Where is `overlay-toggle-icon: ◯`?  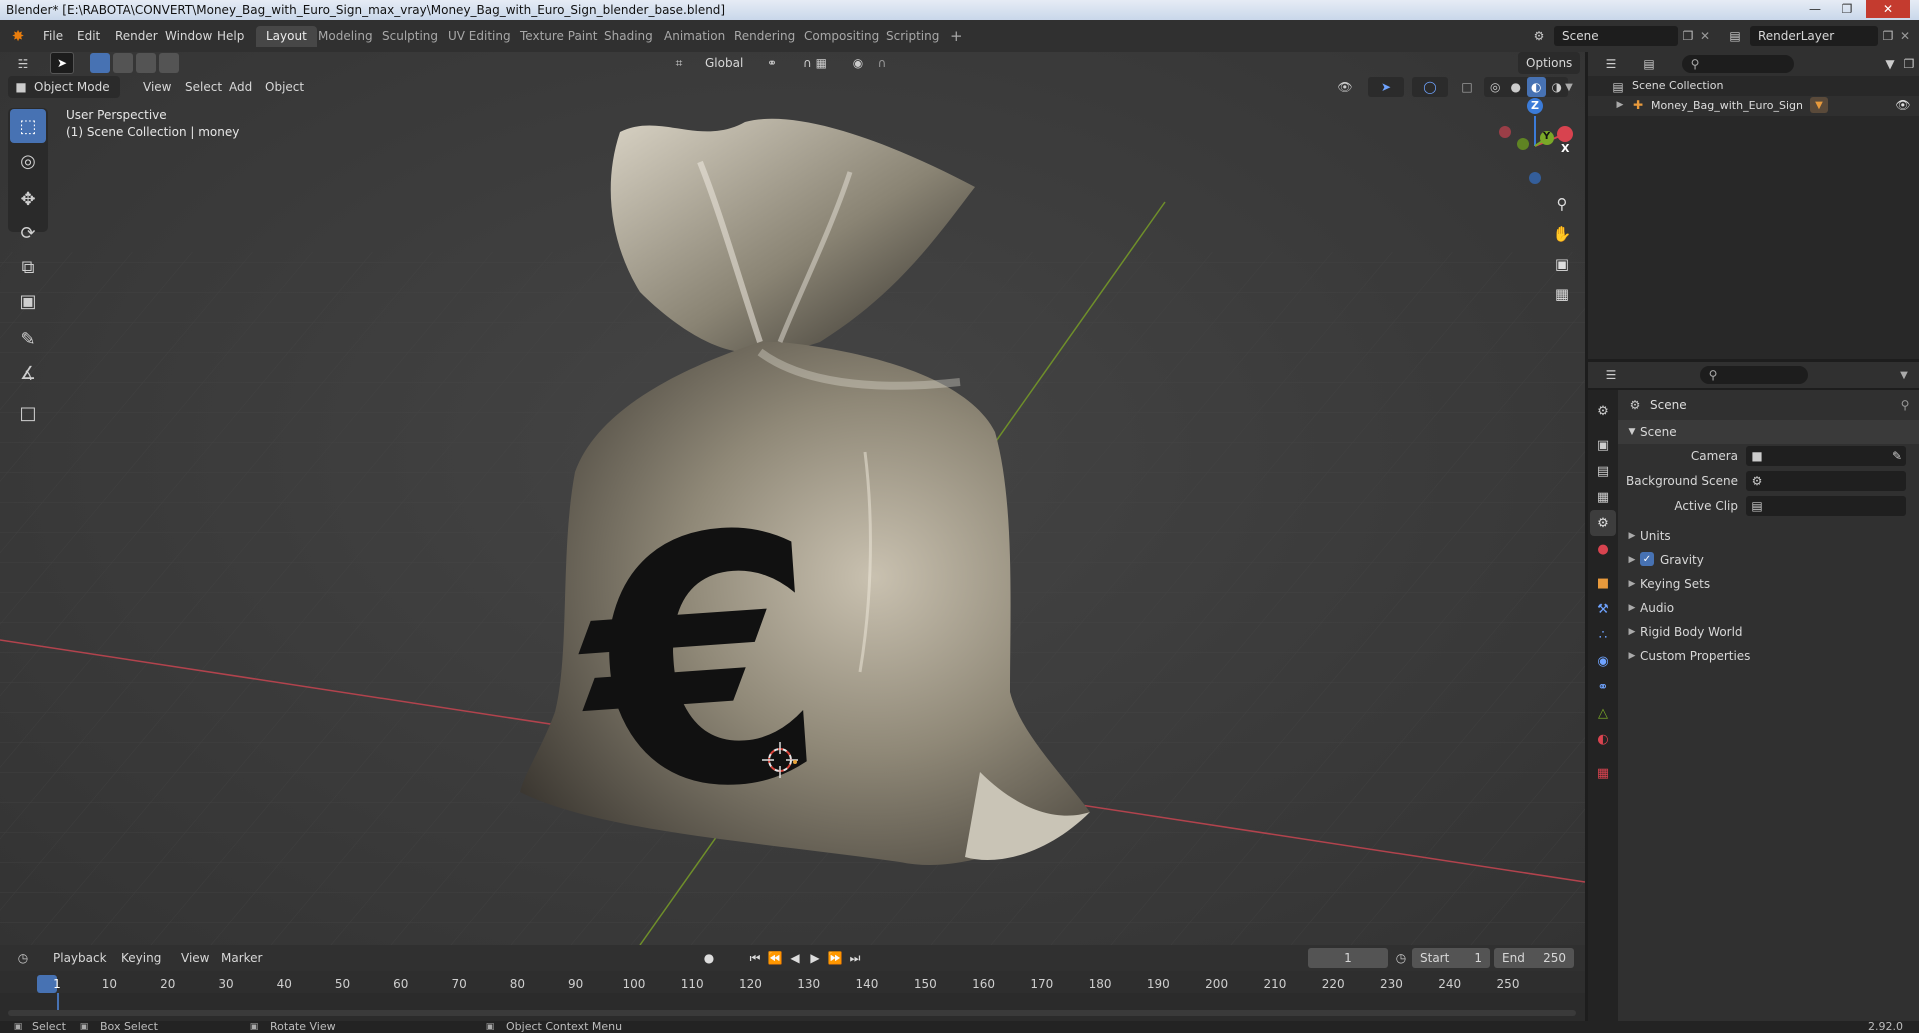
overlay-toggle-icon: ◯ is located at coordinates (1430, 87).